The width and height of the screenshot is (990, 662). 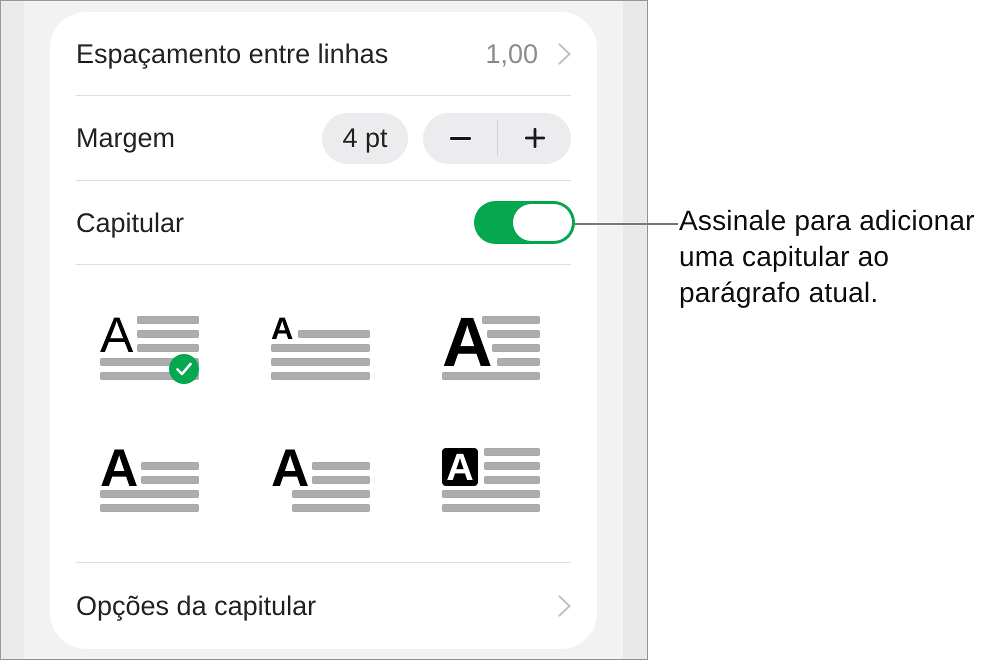 I want to click on row-value: 1,00, so click(x=511, y=54).